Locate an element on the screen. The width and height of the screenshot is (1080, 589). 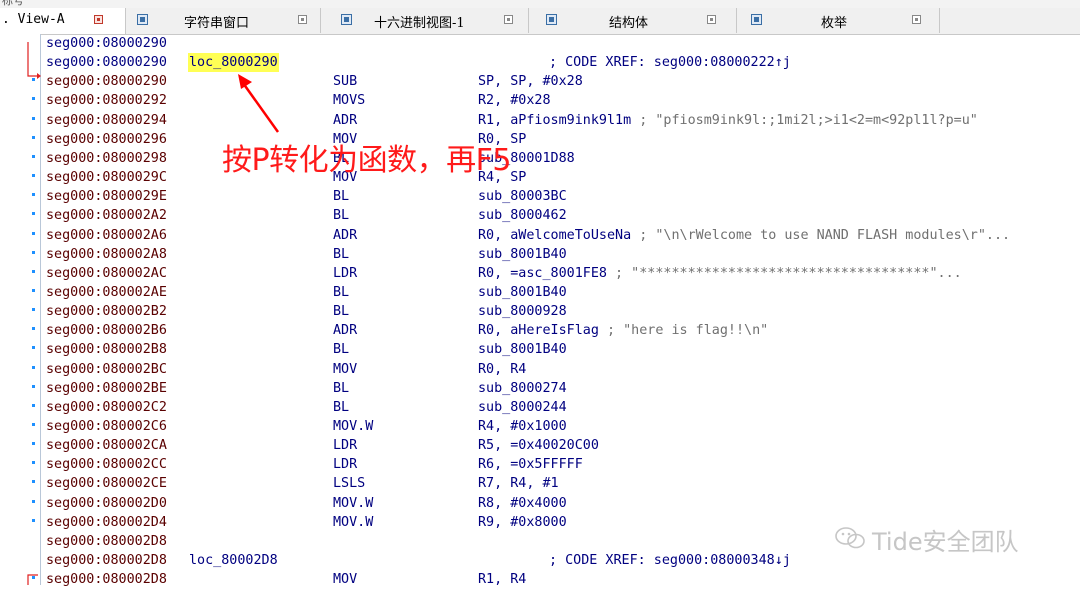
disasm-row: seg000:0800029E BL sub_80003BC is located at coordinates (540, 196).